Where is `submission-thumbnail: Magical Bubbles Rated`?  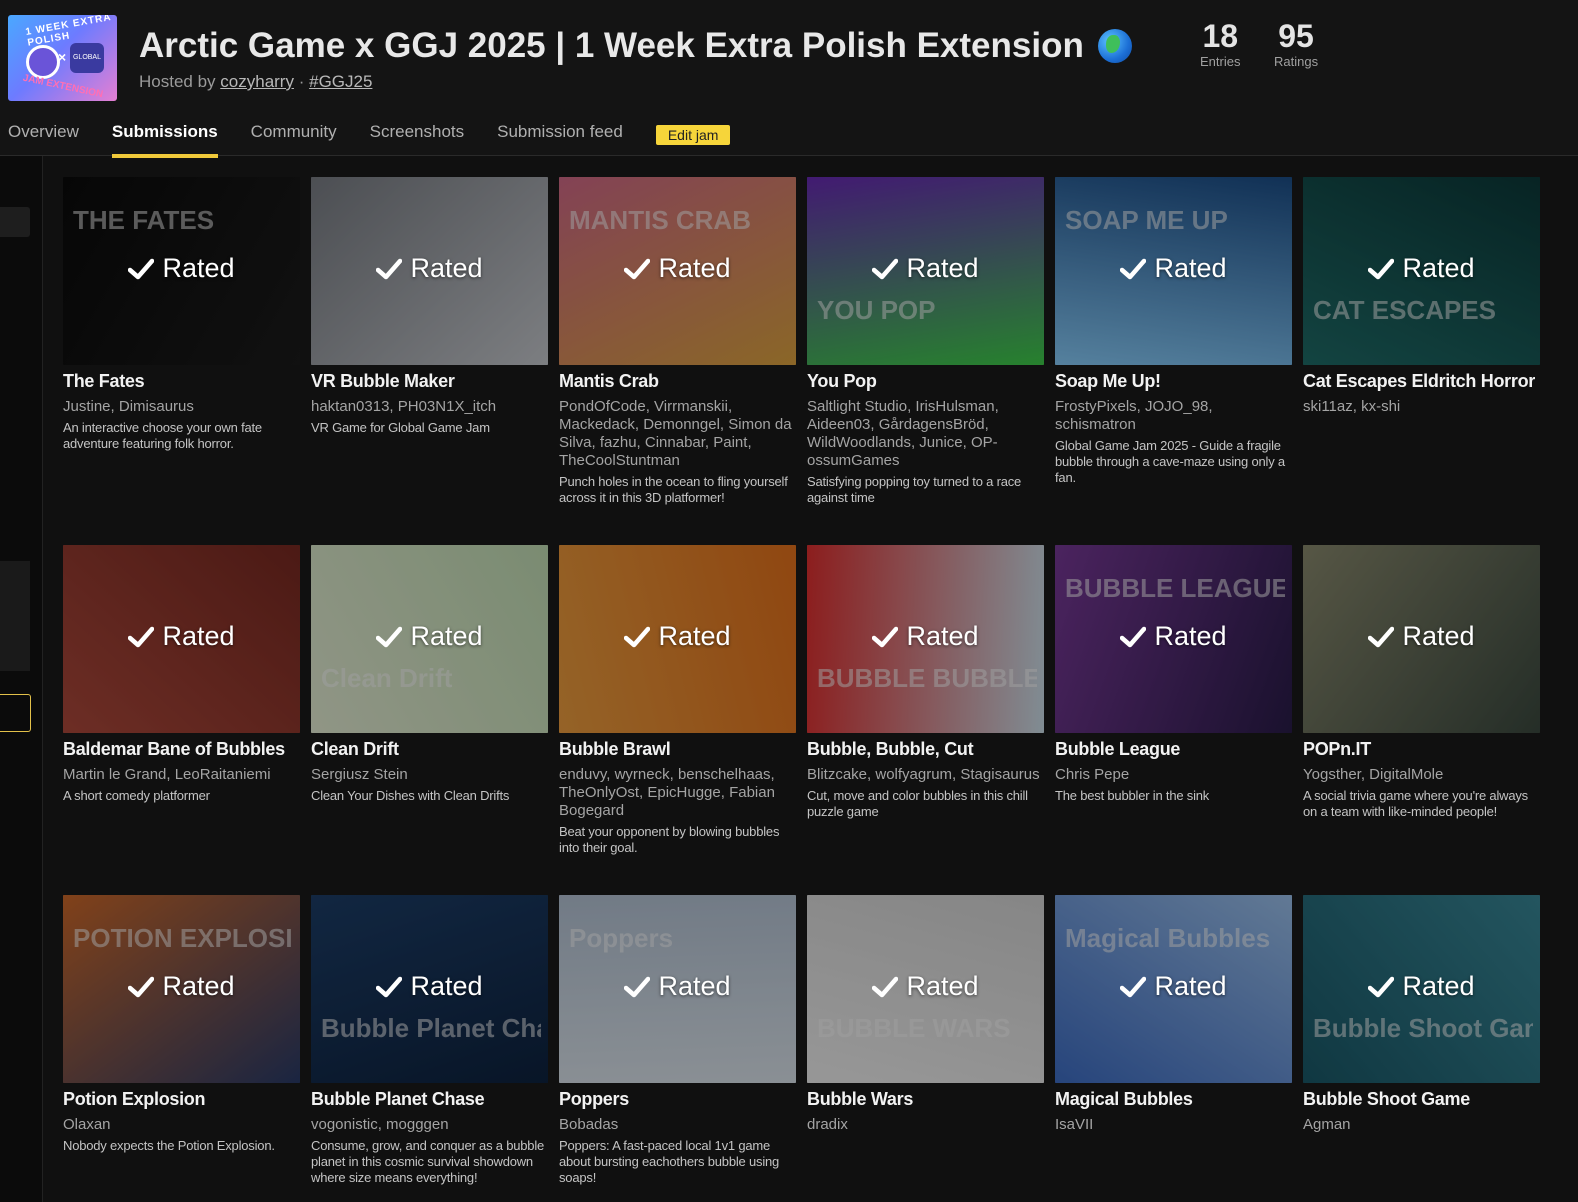
submission-thumbnail: Magical Bubbles Rated is located at coordinates (1173, 989).